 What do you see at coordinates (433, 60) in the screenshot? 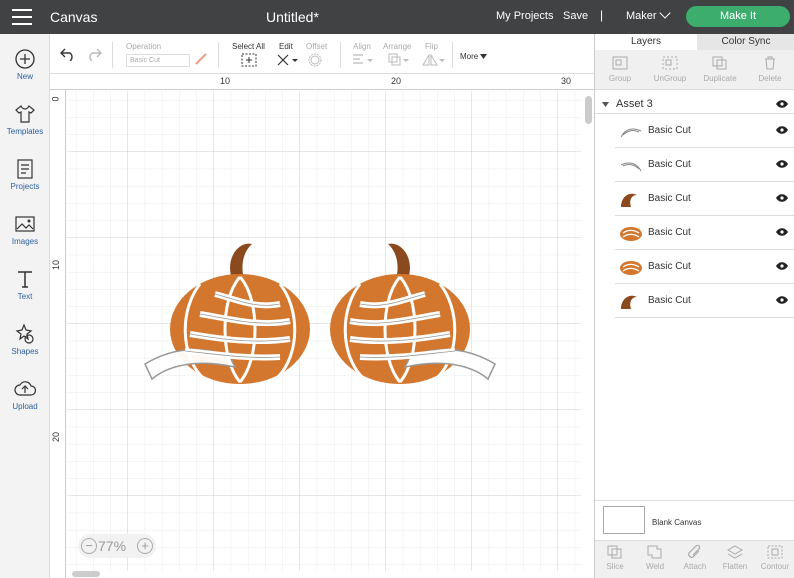
I see `flip-icon` at bounding box center [433, 60].